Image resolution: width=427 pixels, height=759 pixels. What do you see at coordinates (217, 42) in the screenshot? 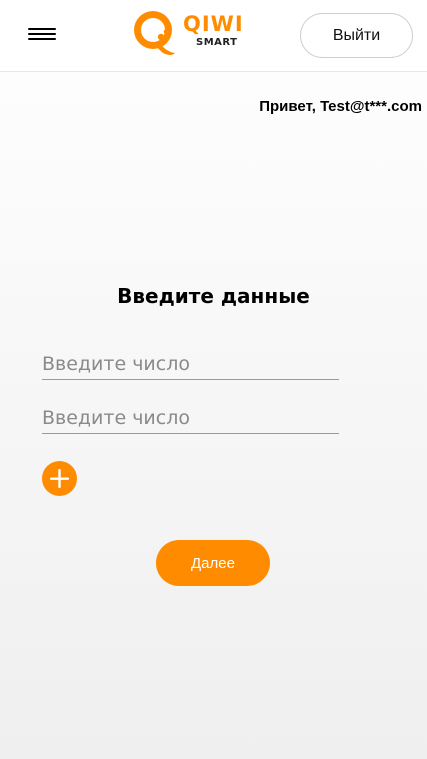
I see `logo-subtitle-text: SMART` at bounding box center [217, 42].